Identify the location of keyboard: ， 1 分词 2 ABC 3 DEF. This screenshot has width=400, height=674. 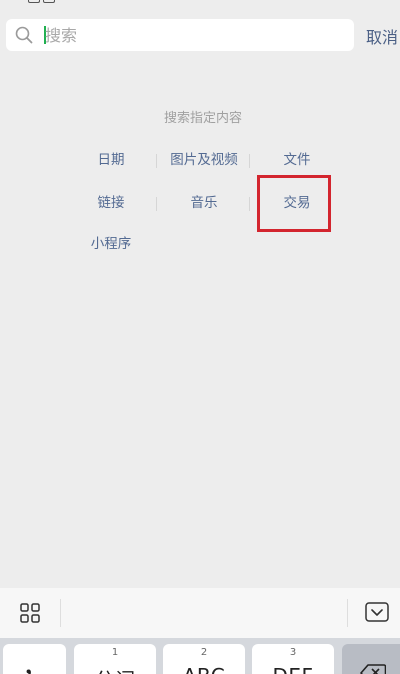
(200, 656).